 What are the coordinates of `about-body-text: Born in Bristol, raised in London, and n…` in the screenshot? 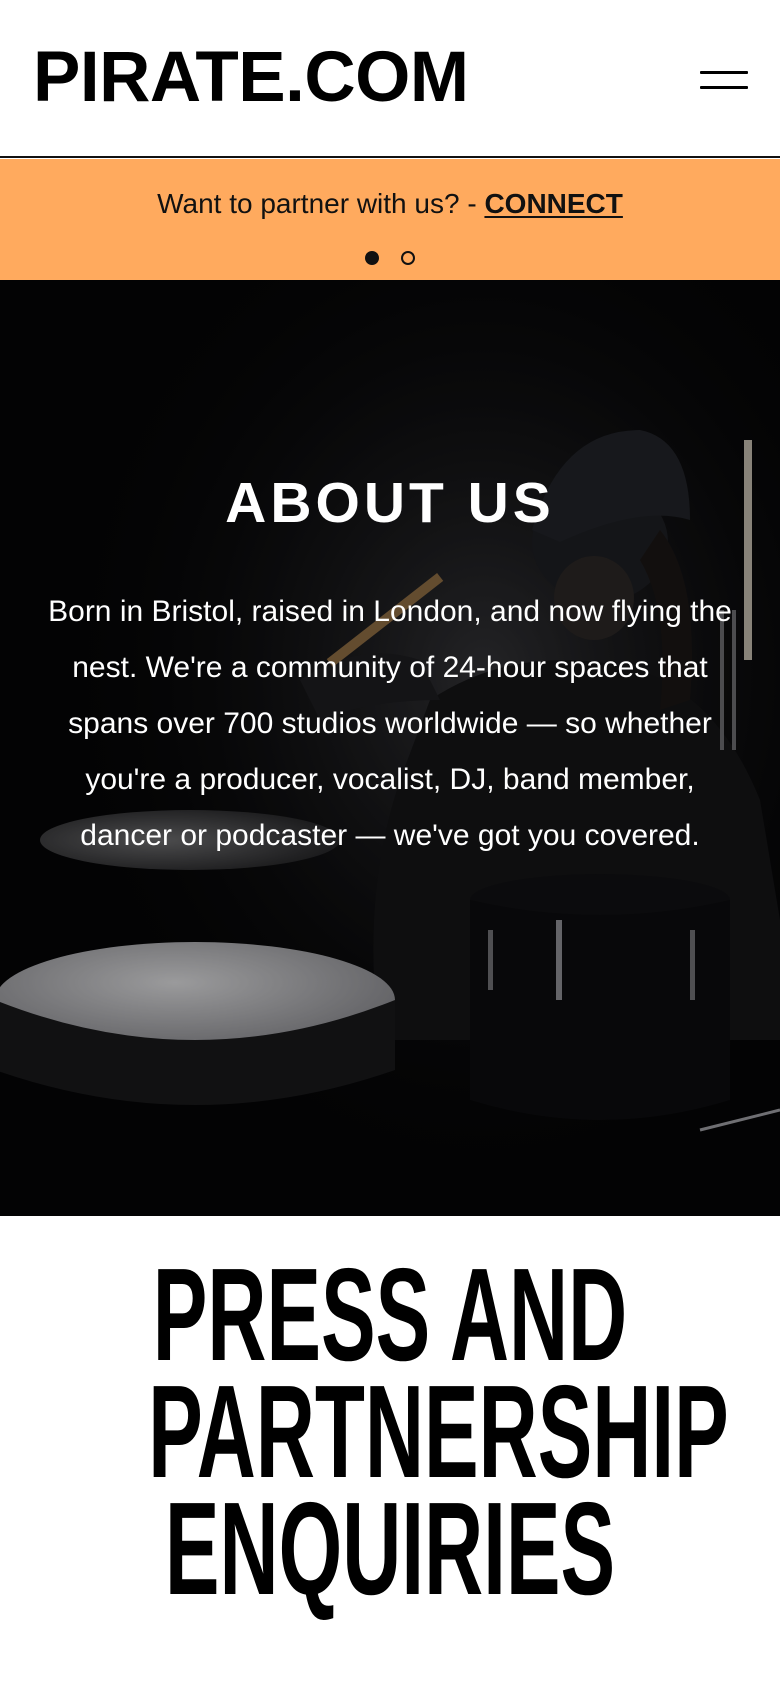 It's located at (390, 723).